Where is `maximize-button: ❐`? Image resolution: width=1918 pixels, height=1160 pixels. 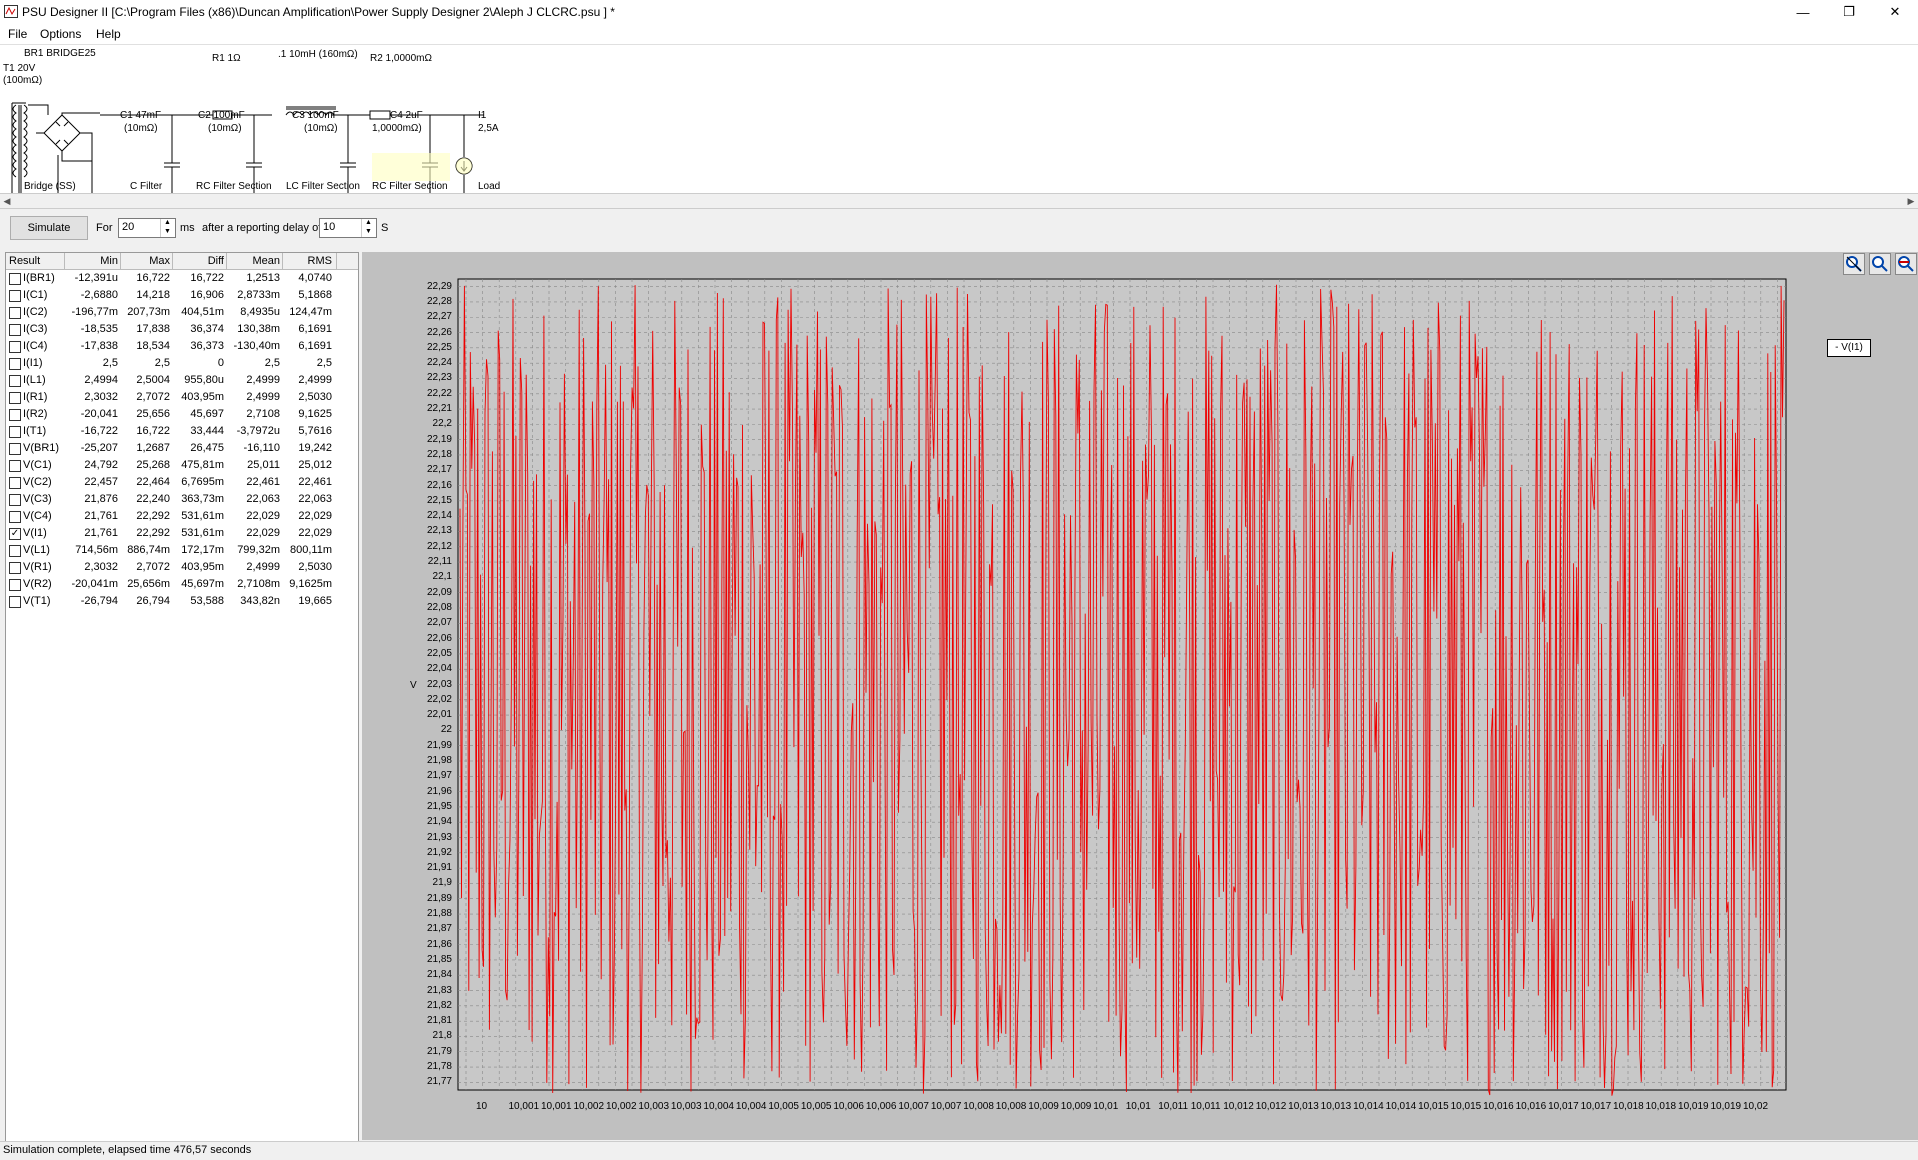
maximize-button: ❐ is located at coordinates (1849, 12).